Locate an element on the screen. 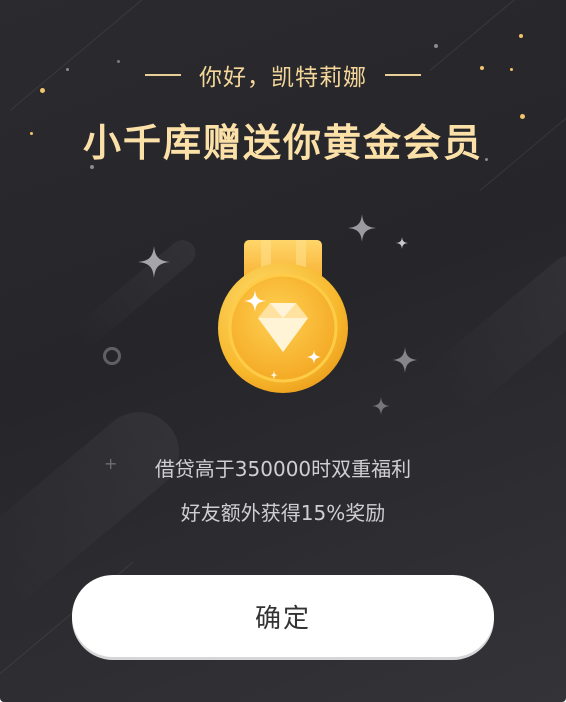 Image resolution: width=566 pixels, height=702 pixels. greeting-text: 你好，凯特莉娜 is located at coordinates (283, 78).